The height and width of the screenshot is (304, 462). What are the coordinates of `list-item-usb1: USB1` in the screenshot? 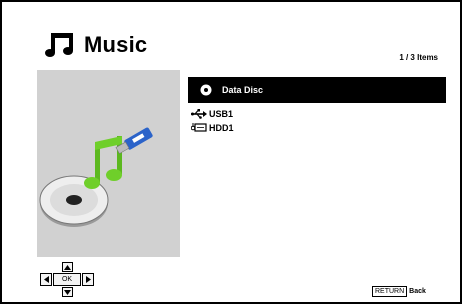 It's located at (317, 114).